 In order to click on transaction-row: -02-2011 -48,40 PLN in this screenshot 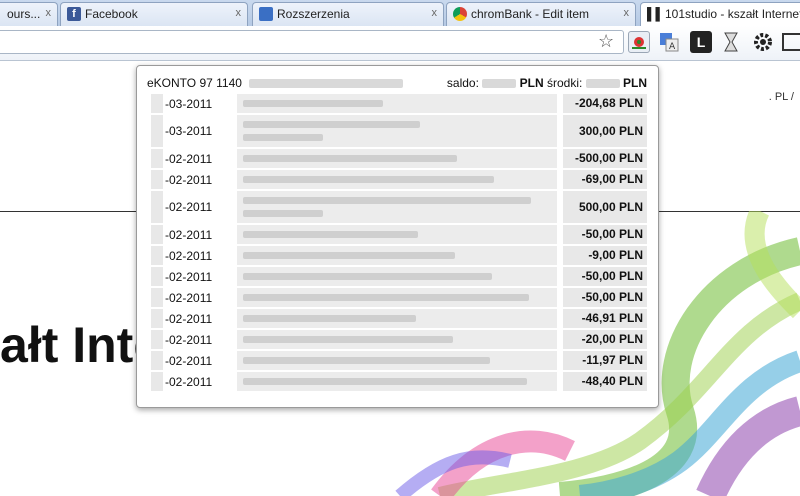, I will do `click(399, 381)`.